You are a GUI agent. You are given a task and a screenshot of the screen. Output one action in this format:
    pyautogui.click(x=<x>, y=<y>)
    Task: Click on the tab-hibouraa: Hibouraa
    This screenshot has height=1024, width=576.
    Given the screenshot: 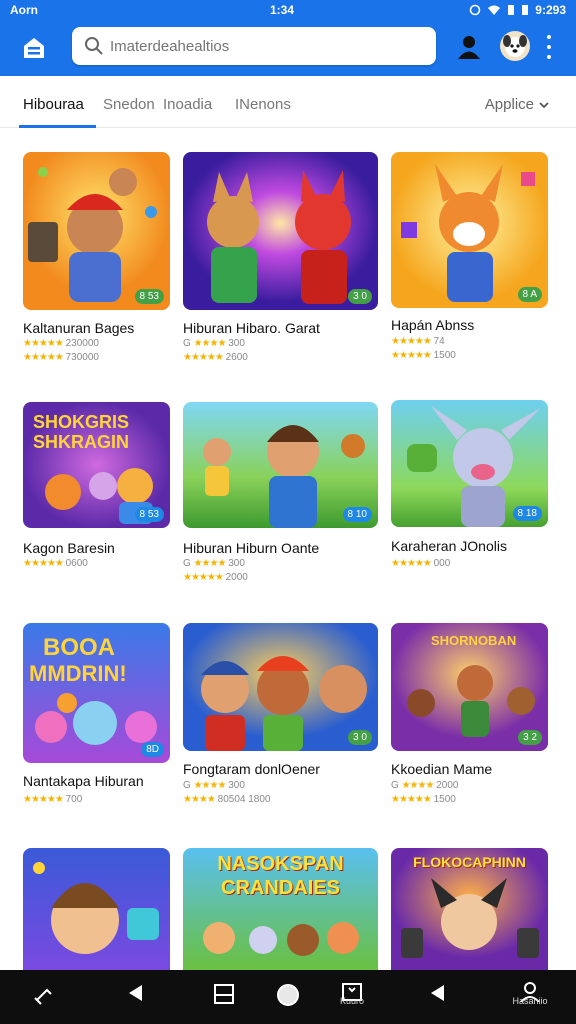 What is the action you would take?
    pyautogui.click(x=53, y=104)
    